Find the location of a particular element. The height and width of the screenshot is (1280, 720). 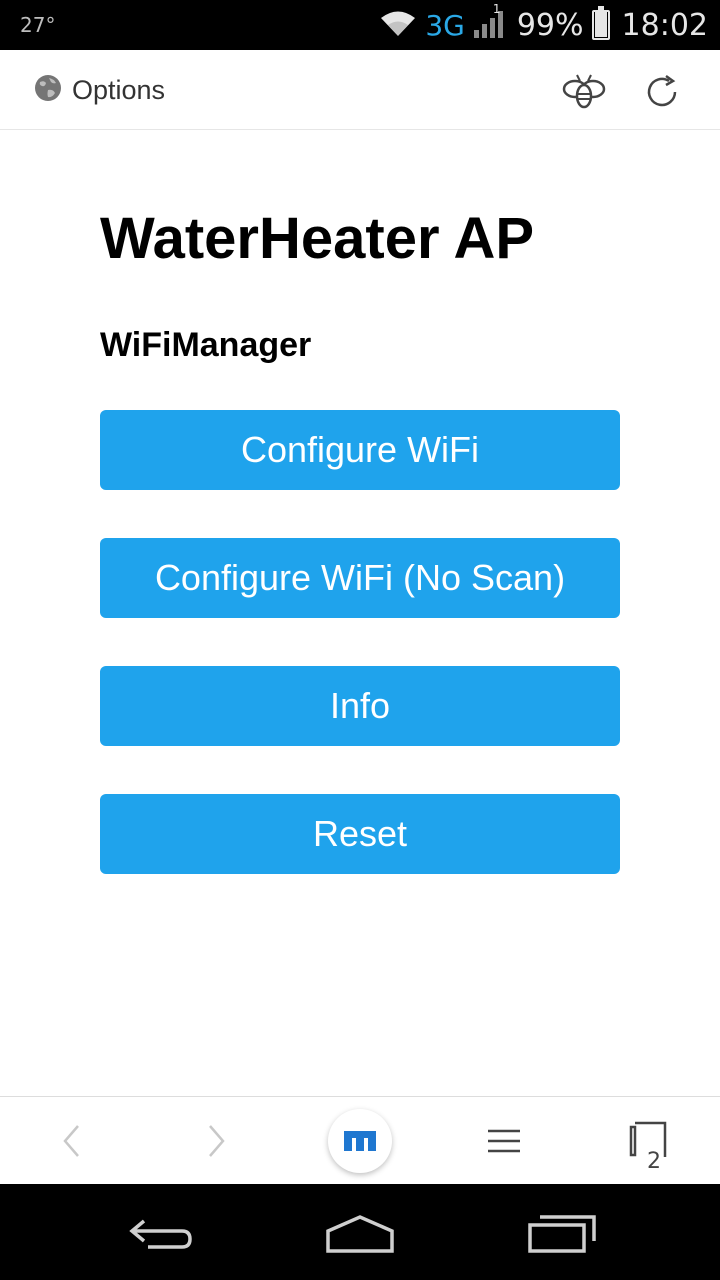

battery-level is located at coordinates (600, 24).